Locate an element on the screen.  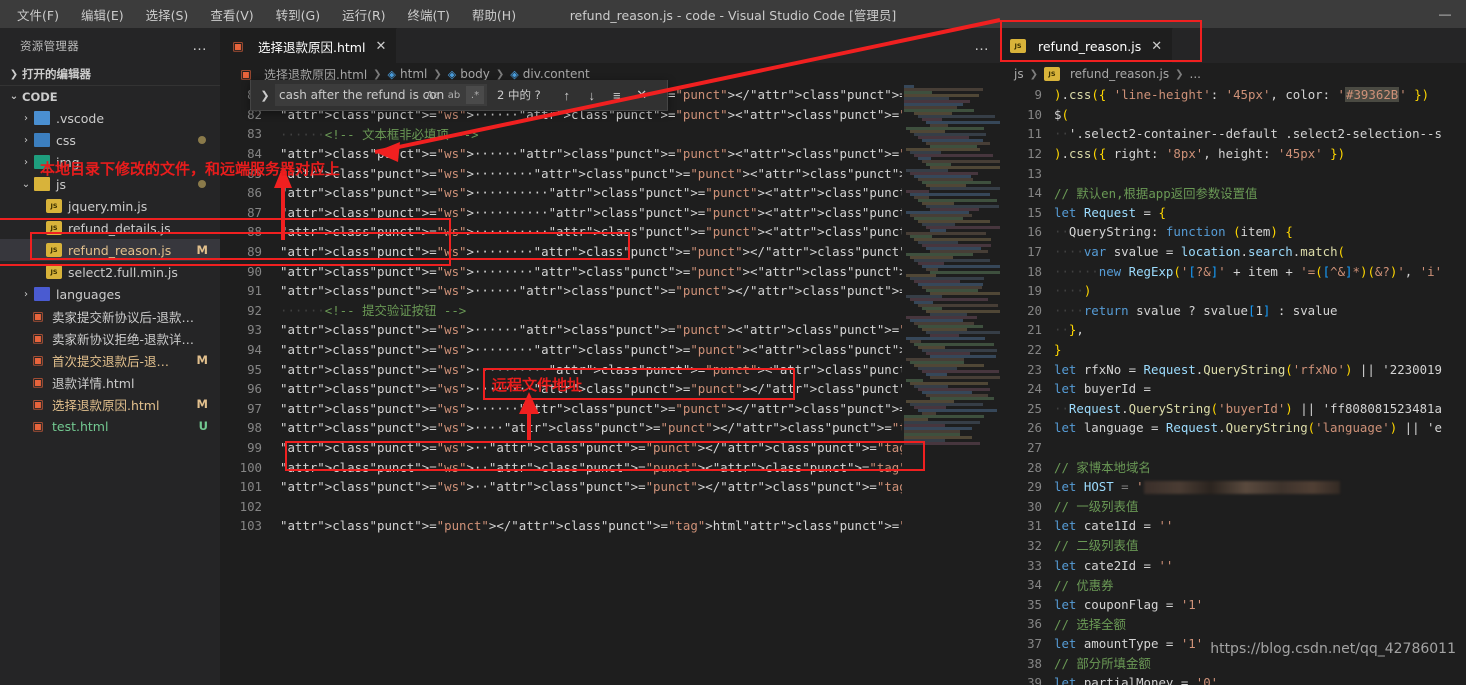
menu-item-terminal: 终端(T) is located at coordinates (429, 14).